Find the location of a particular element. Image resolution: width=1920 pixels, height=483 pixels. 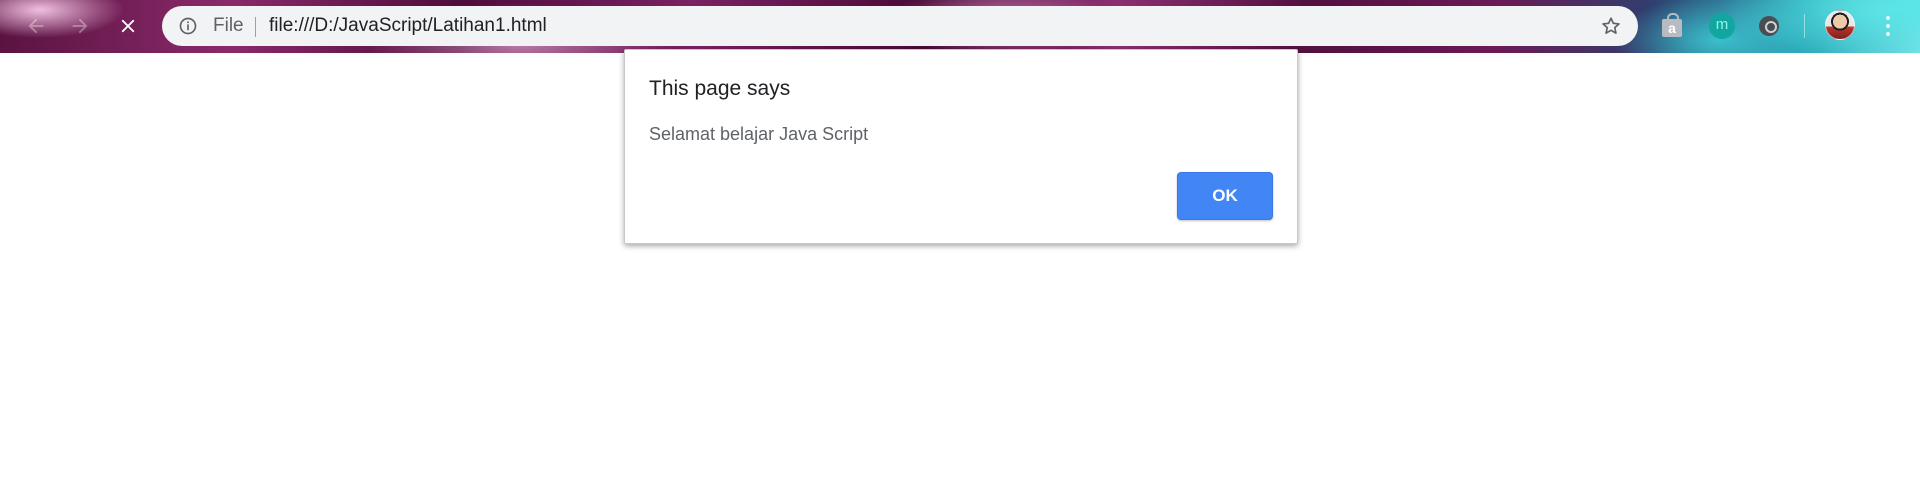

extension-m-icon: m is located at coordinates (1722, 26).